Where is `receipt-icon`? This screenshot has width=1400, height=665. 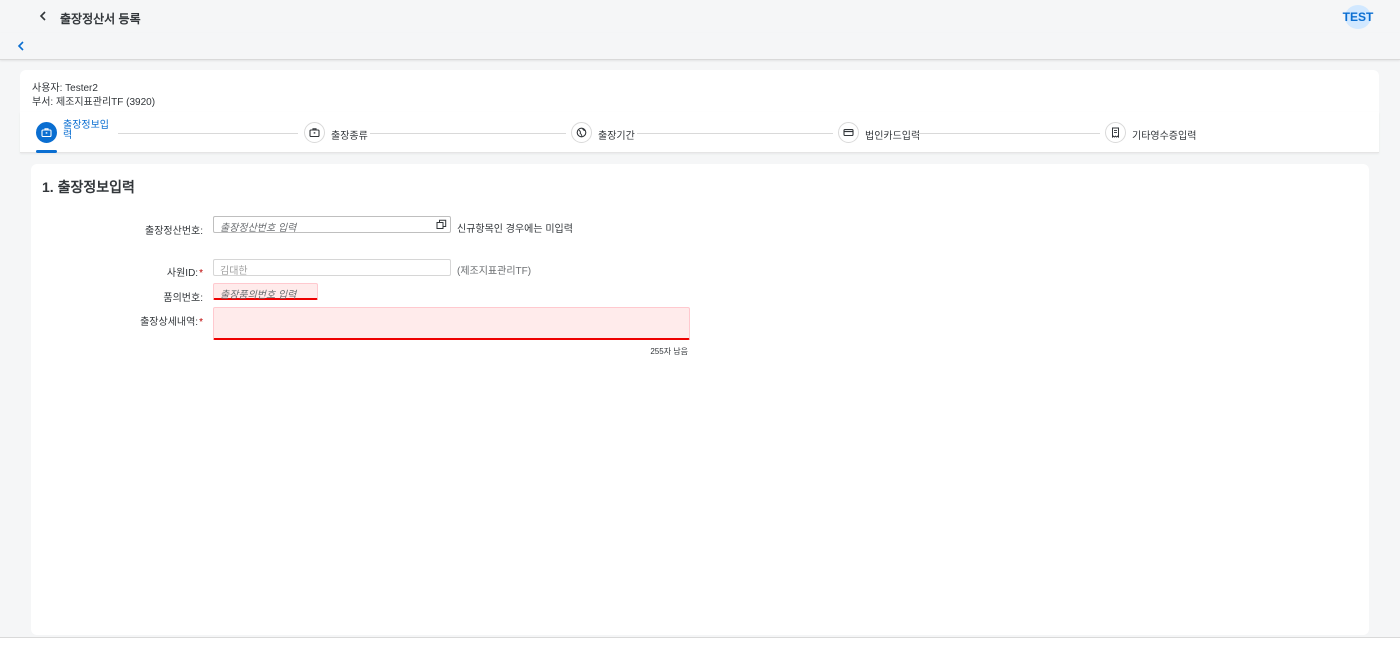 receipt-icon is located at coordinates (1115, 132).